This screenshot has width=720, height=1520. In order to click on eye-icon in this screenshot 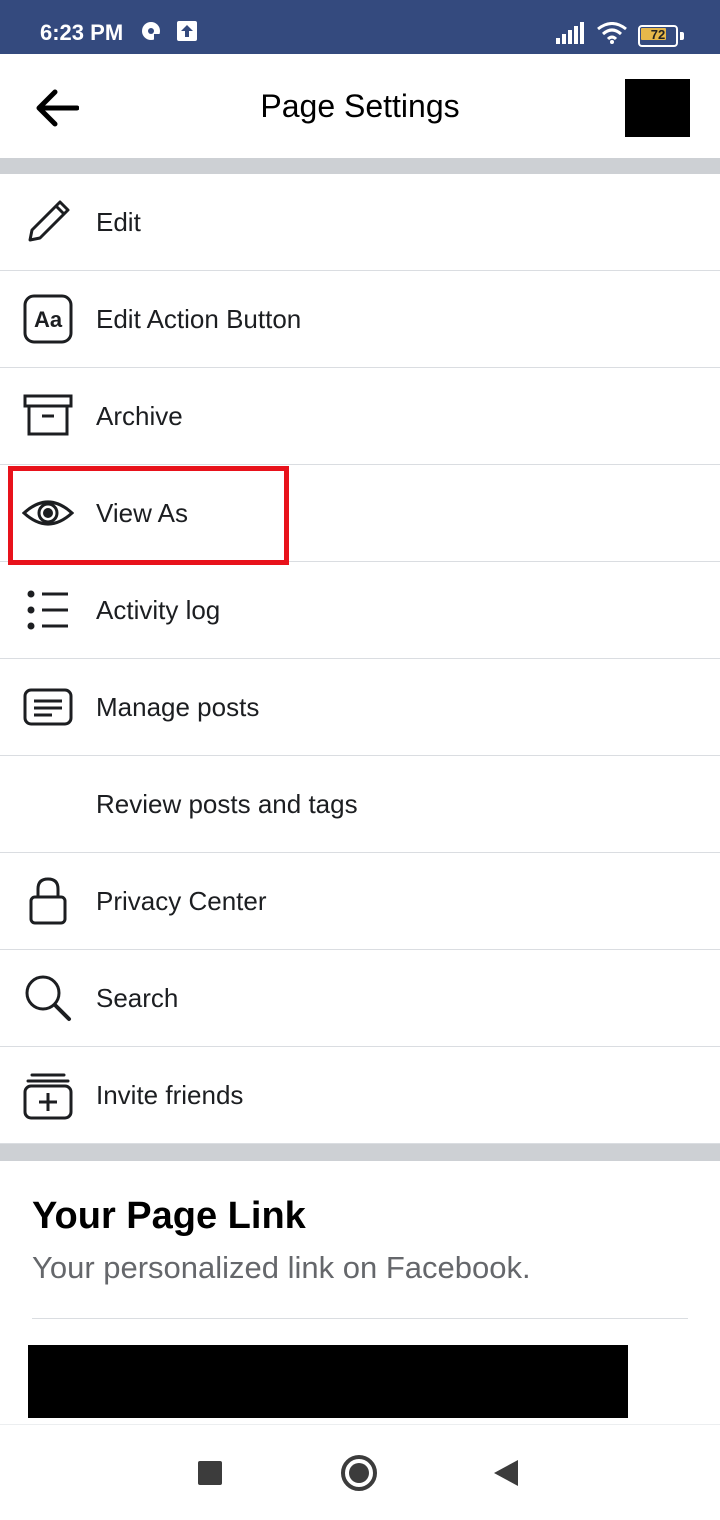, I will do `click(48, 513)`.